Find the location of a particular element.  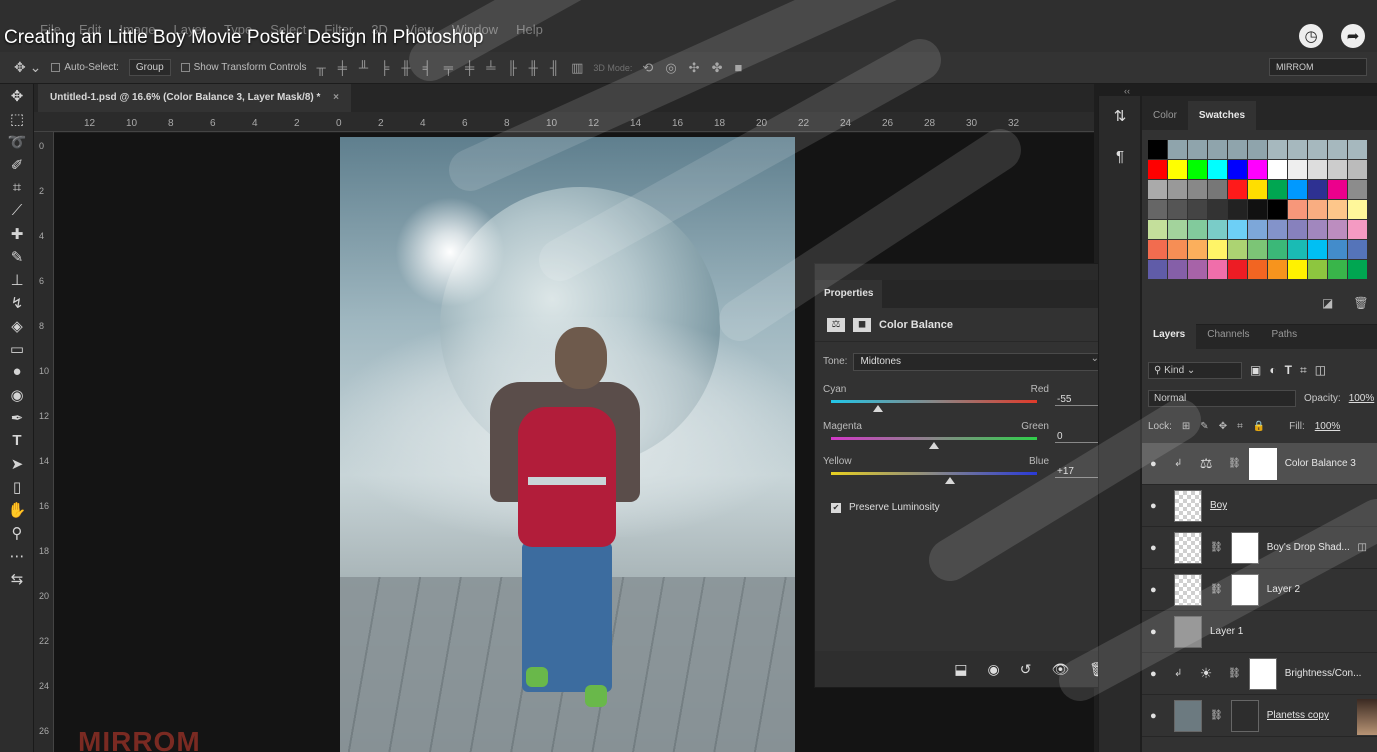

filter-adjustment-icon: ◐ is located at coordinates (1272, 370).